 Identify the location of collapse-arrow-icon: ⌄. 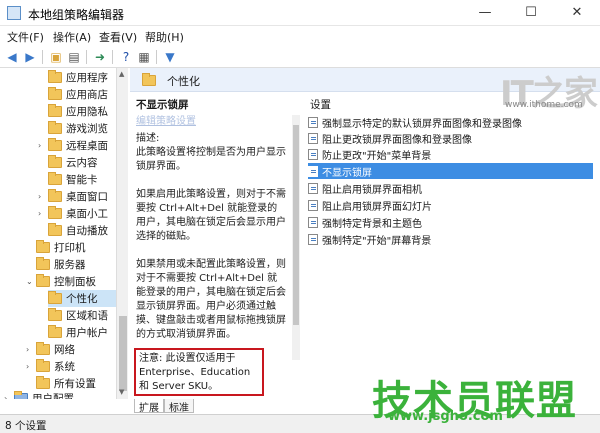
(31, 281).